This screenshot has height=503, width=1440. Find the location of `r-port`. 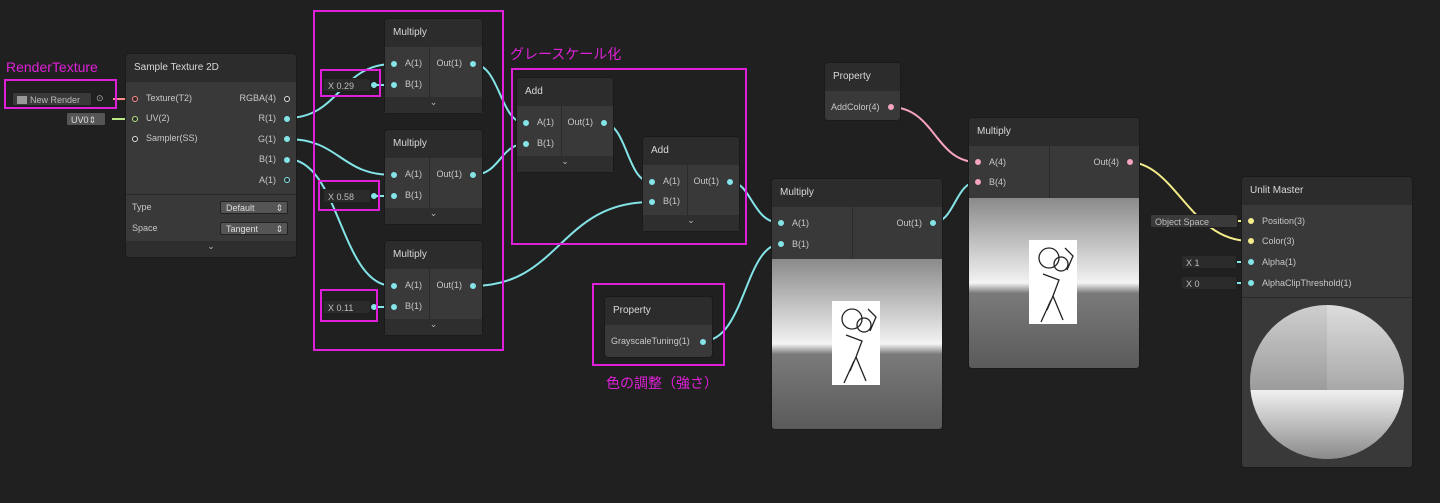

r-port is located at coordinates (287, 119).